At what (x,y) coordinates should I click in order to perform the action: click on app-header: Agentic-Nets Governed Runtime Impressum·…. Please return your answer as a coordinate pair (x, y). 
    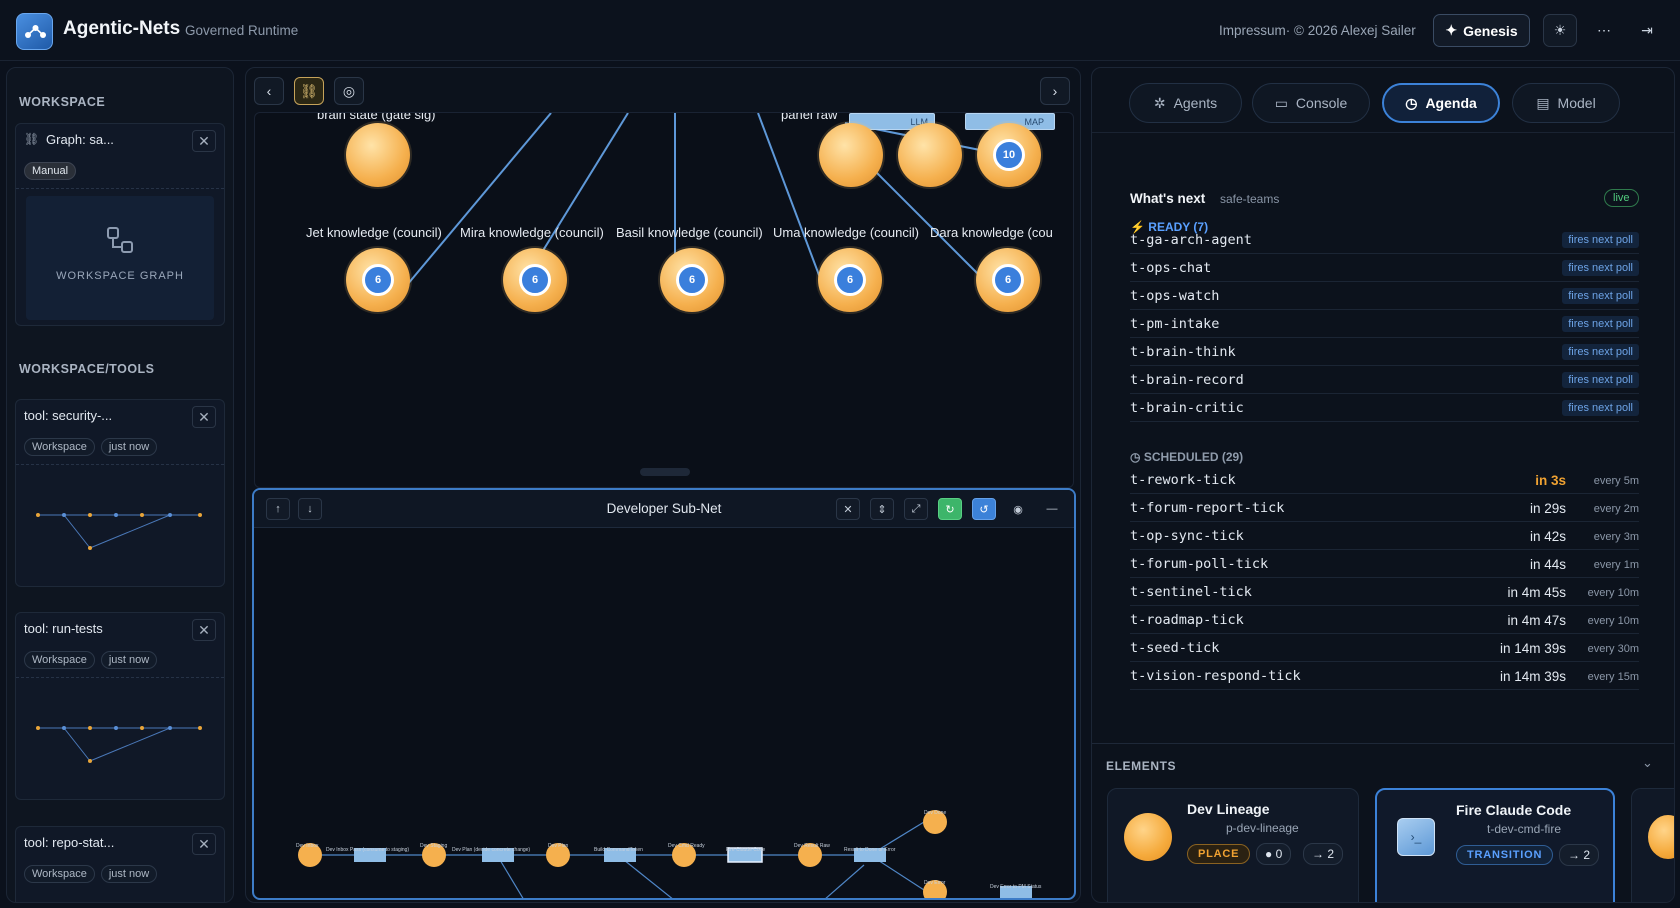
    Looking at the image, I should click on (840, 30).